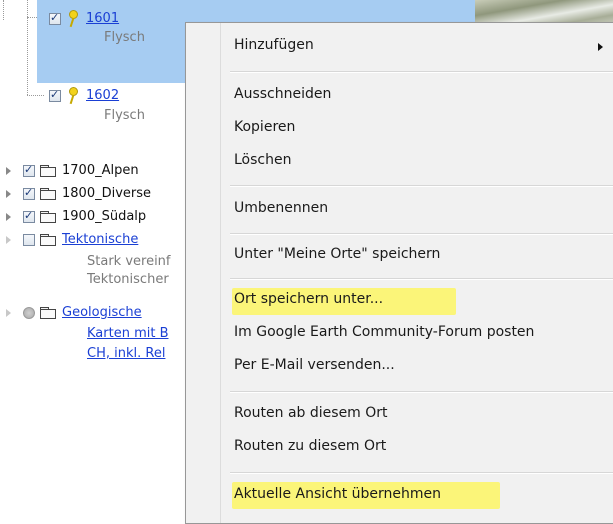 Image resolution: width=613 pixels, height=524 pixels. I want to click on tree-item-1602: 1602, so click(84, 96).